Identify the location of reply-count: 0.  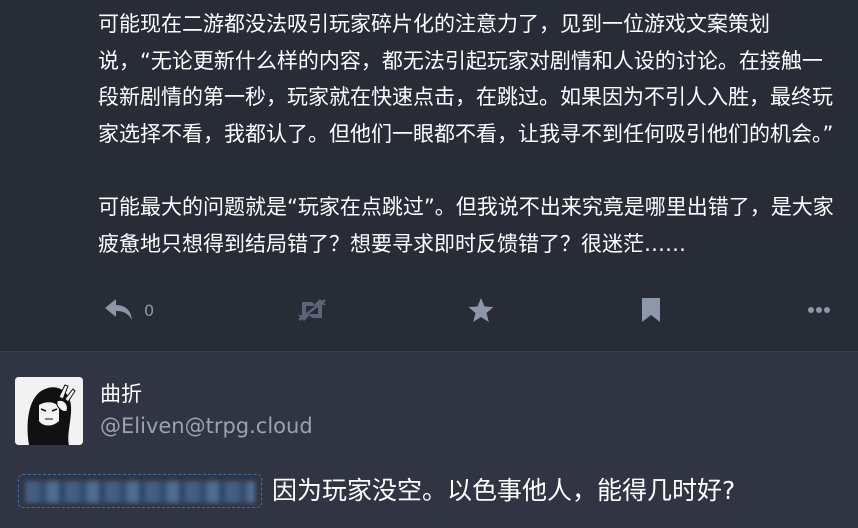
(149, 310).